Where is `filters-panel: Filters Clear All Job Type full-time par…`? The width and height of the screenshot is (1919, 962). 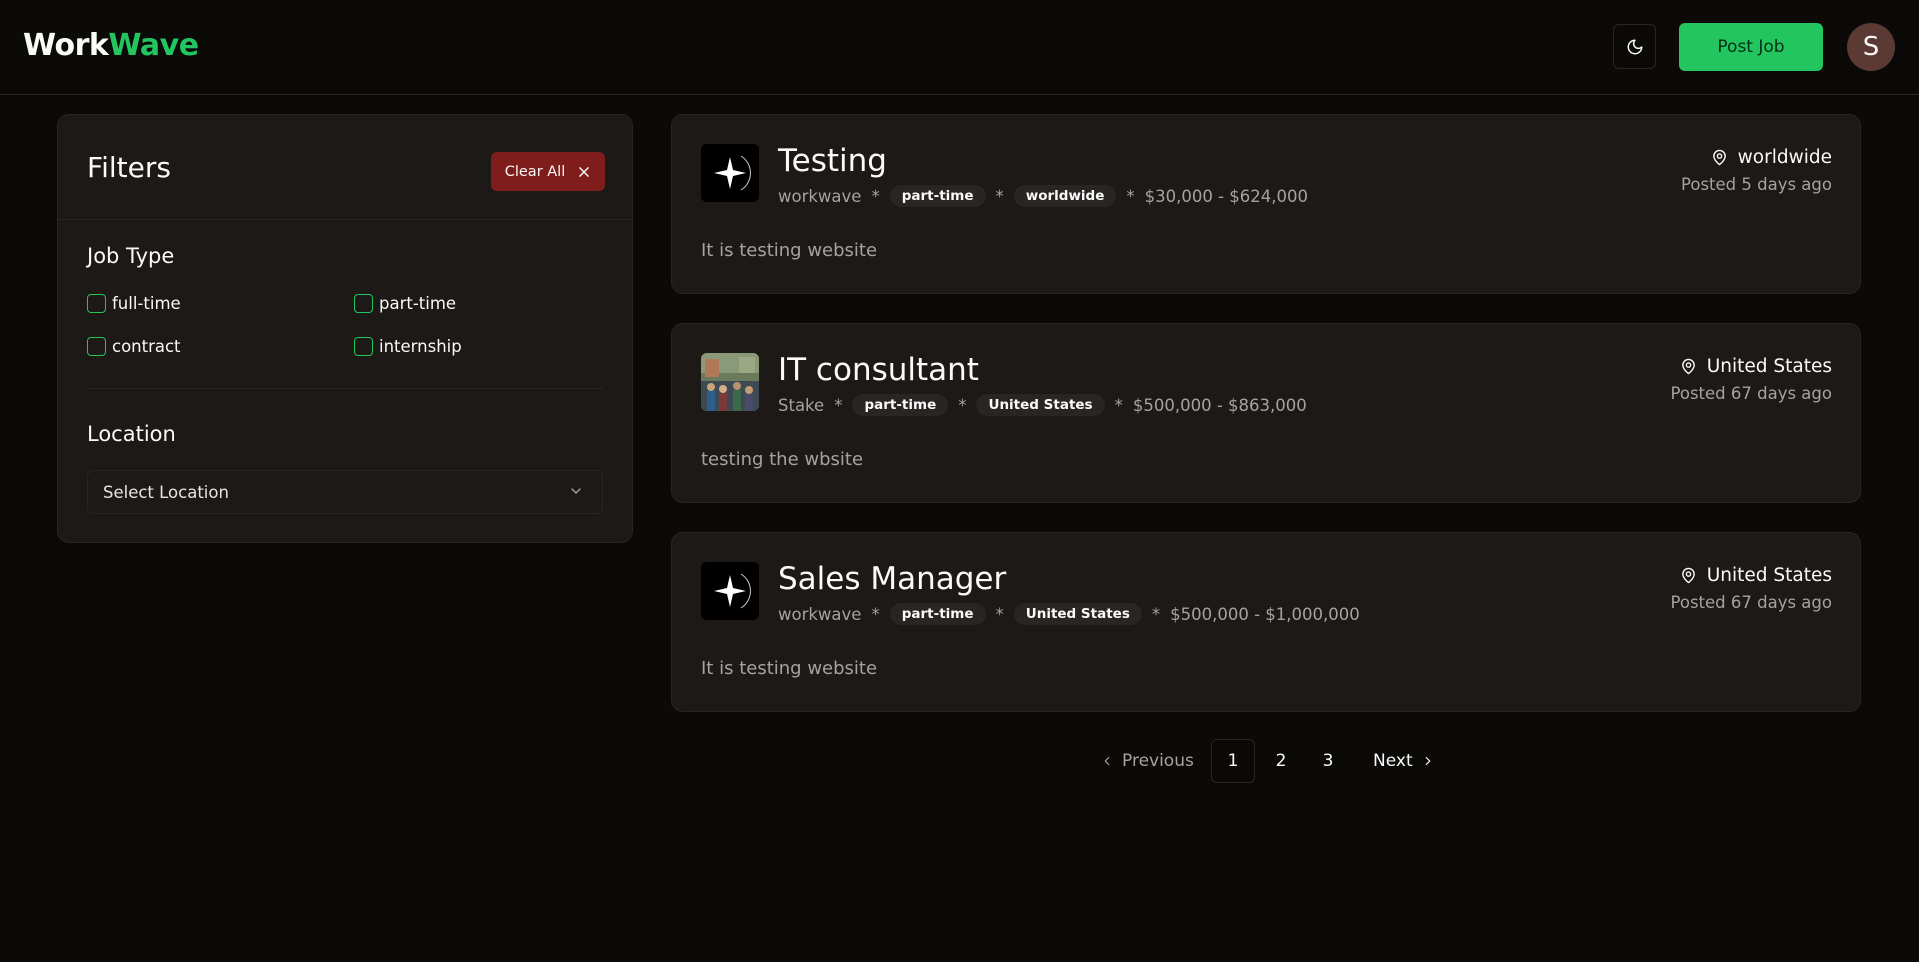
filters-panel: Filters Clear All Job Type full-time par… is located at coordinates (345, 328).